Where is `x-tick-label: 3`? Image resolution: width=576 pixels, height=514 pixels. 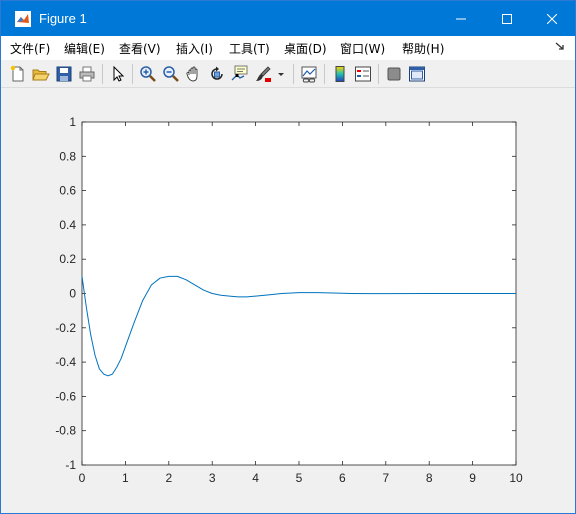
x-tick-label: 3 is located at coordinates (212, 478).